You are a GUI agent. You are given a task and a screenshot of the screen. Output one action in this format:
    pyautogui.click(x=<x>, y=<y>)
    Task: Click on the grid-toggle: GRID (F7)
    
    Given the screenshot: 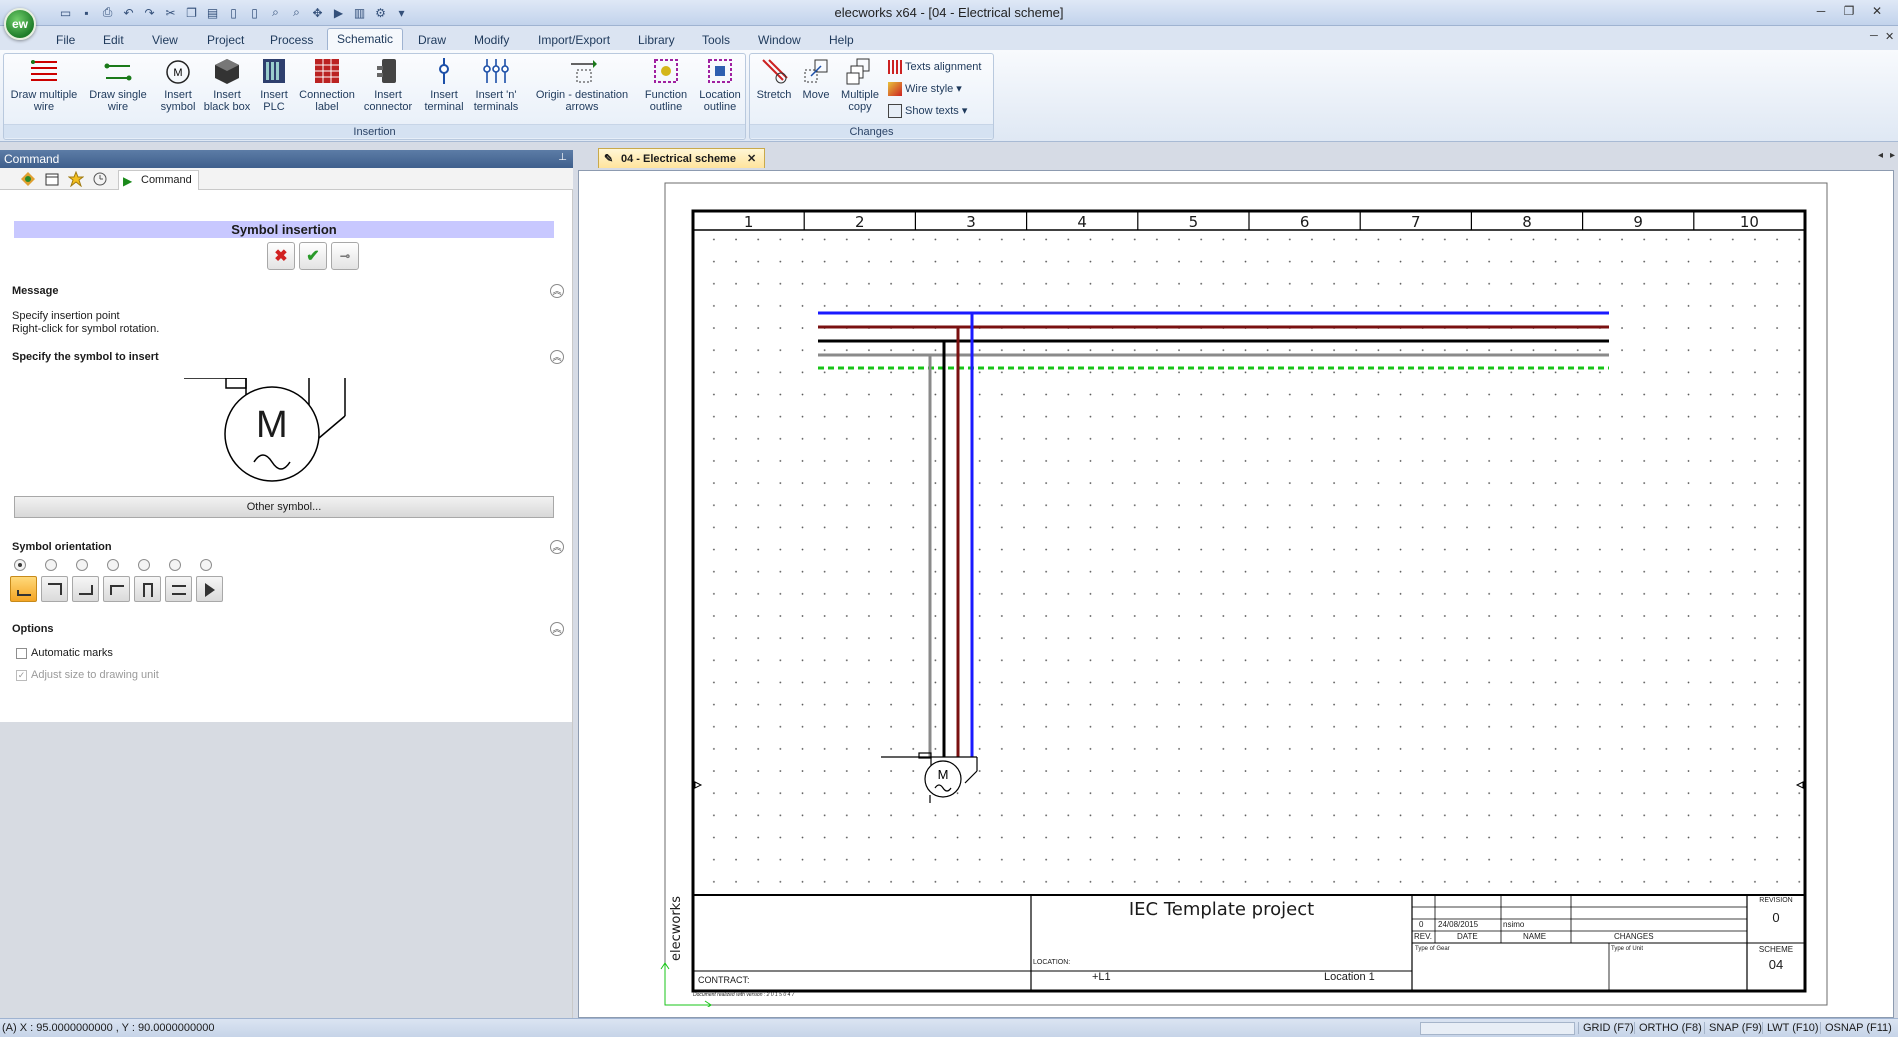 What is the action you would take?
    pyautogui.click(x=1608, y=1028)
    